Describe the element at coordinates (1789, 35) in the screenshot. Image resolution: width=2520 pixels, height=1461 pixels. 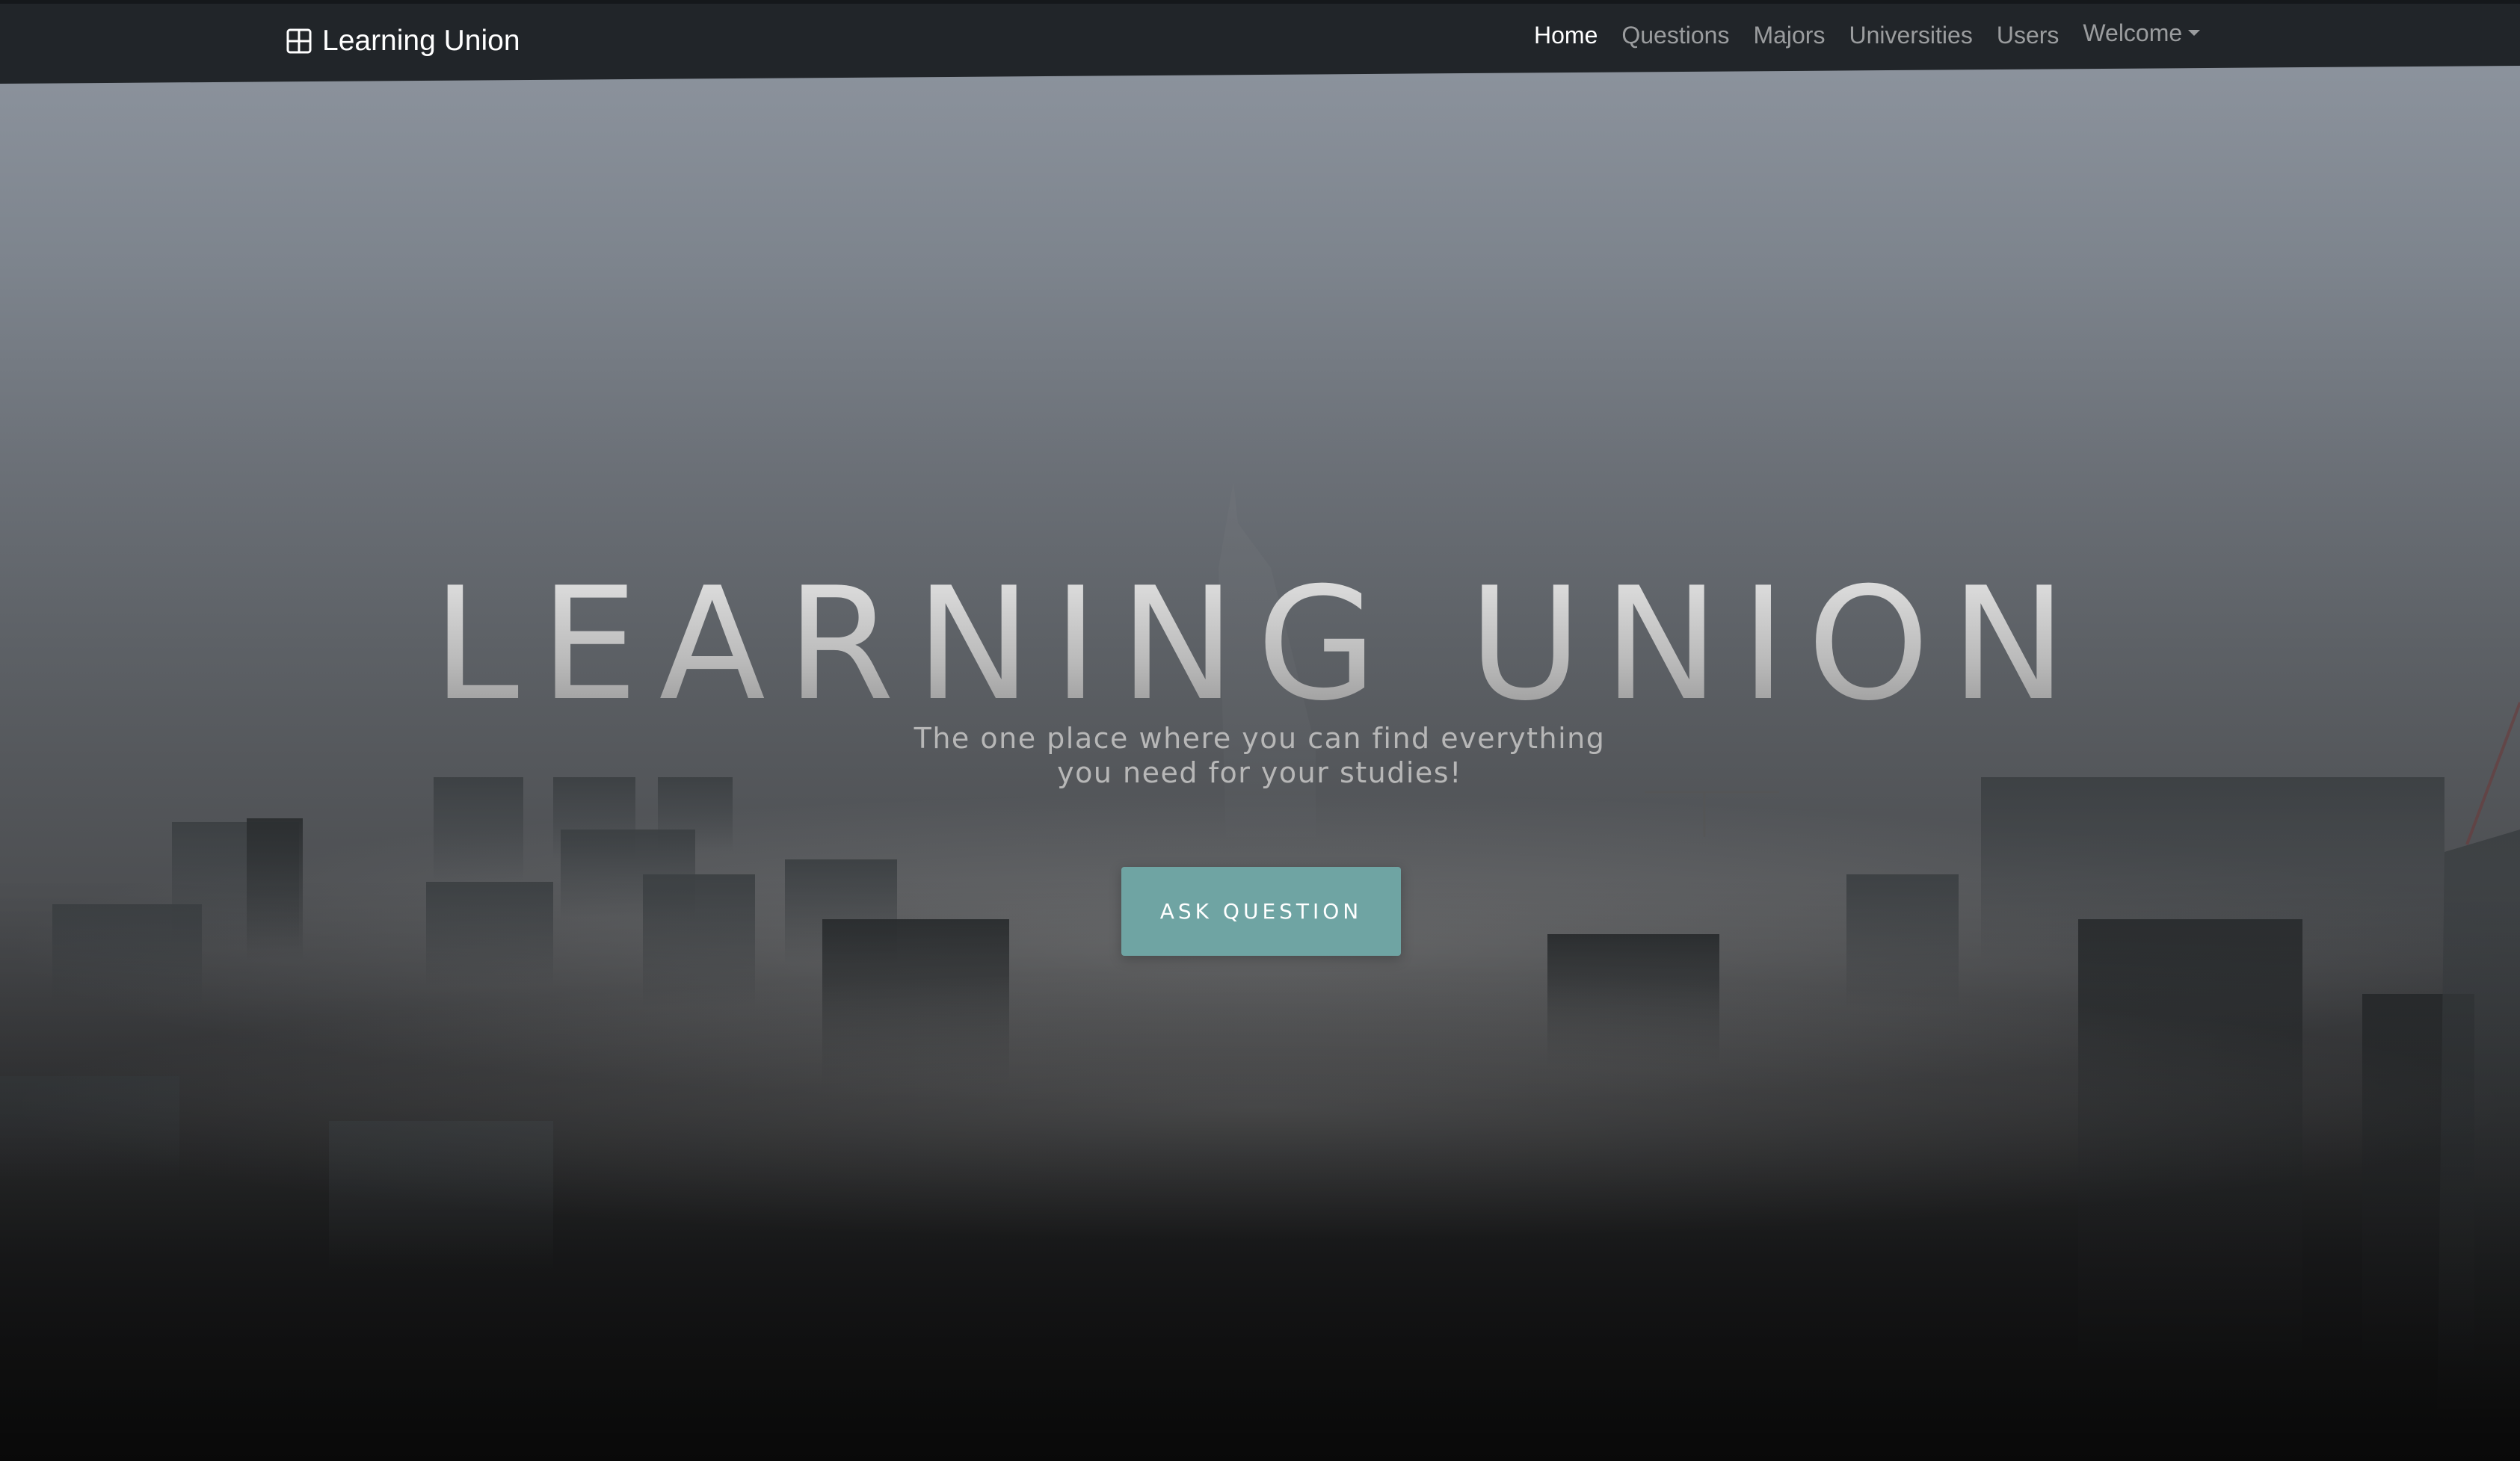
I see `nav-link-majors: Majors` at that location.